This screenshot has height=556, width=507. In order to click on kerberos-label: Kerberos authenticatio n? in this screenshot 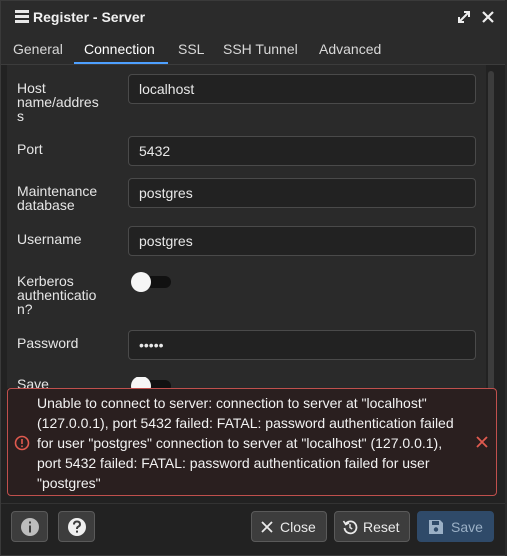, I will do `click(57, 295)`.